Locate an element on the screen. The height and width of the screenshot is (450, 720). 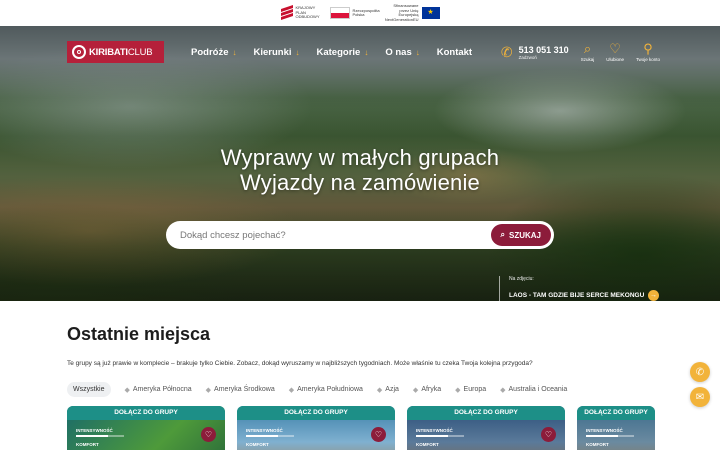
rp-text: Rzeczpospolita Polska is located at coordinates (366, 12).